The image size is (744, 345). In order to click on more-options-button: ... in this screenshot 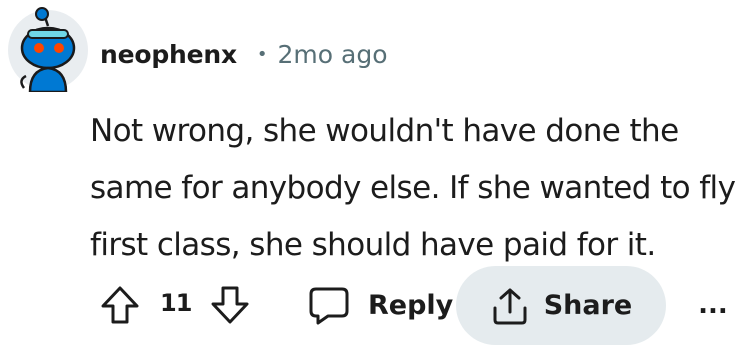, I will do `click(713, 305)`.